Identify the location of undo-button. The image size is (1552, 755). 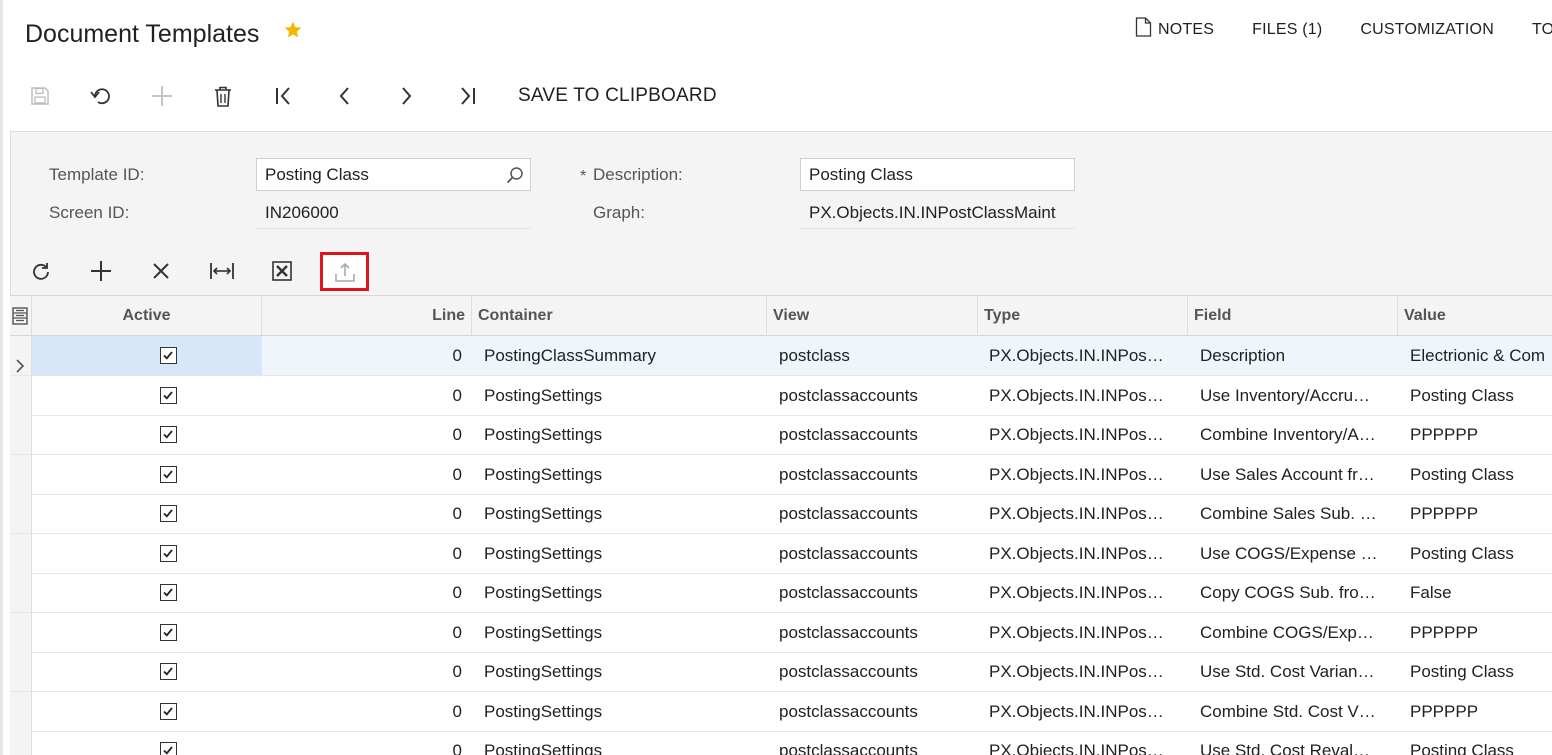
(101, 96).